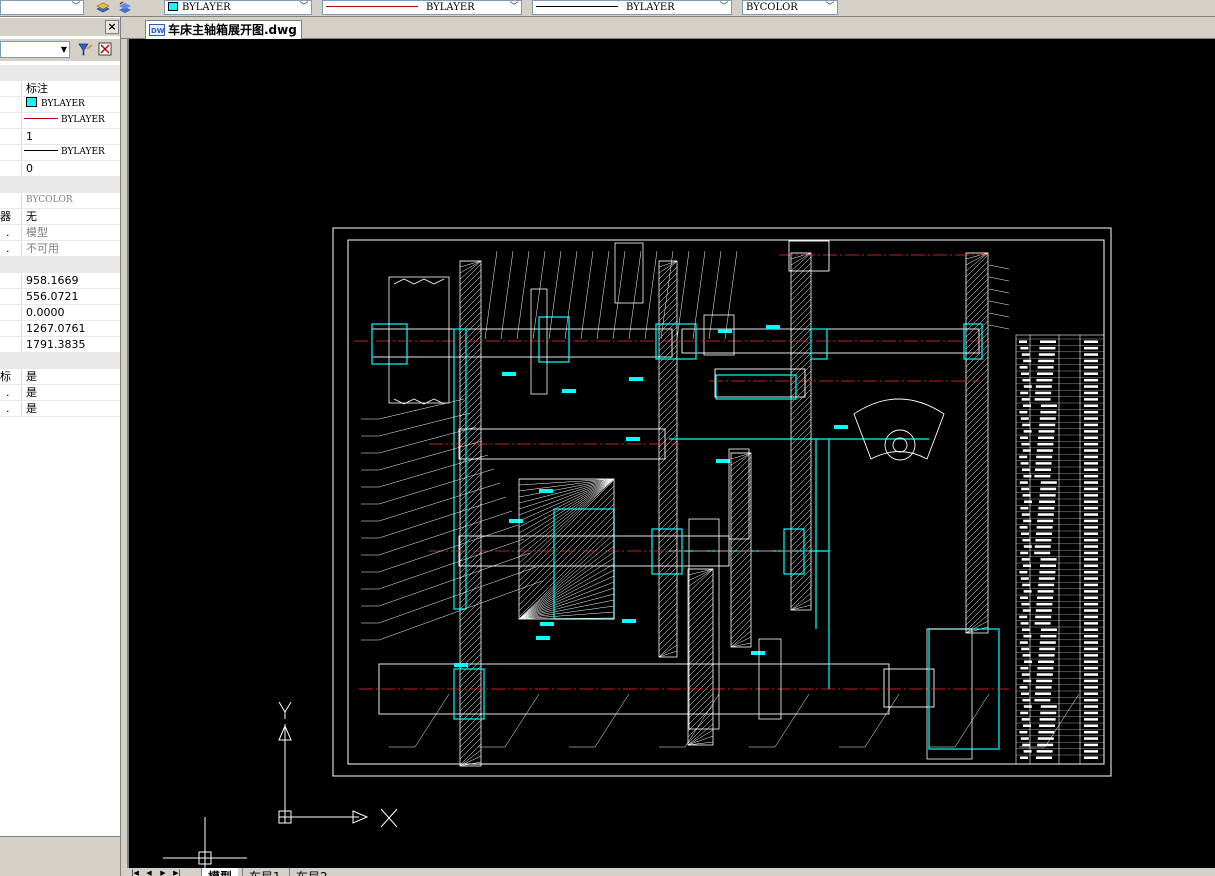 Image resolution: width=1215 pixels, height=876 pixels. I want to click on color-combo: BYLAYER ﹀, so click(238, 7).